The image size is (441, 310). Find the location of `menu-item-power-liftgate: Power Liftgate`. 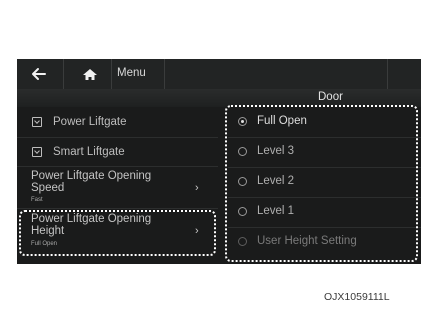

menu-item-power-liftgate: Power Liftgate is located at coordinates (117, 122).